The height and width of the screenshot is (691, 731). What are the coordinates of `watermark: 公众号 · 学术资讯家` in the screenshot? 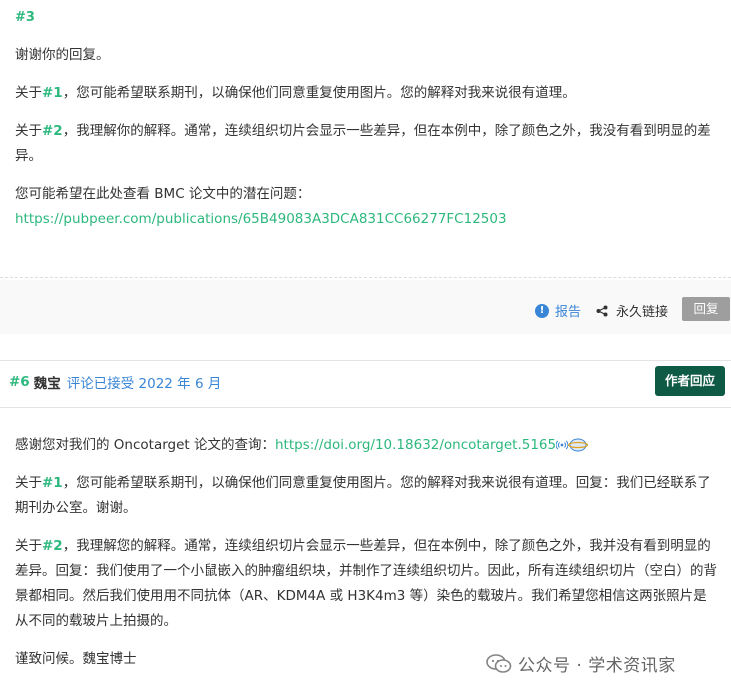 It's located at (581, 663).